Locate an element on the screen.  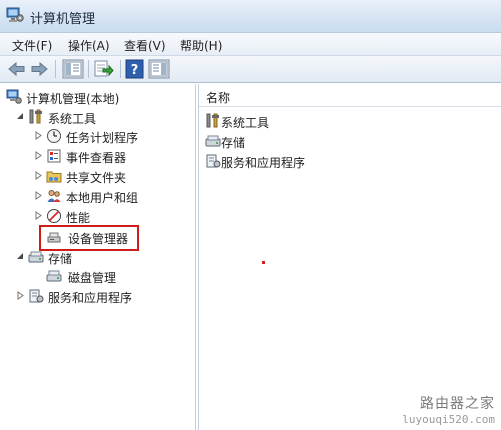
tree-item-event-viewer: 事件查看器 is located at coordinates (111, 156).